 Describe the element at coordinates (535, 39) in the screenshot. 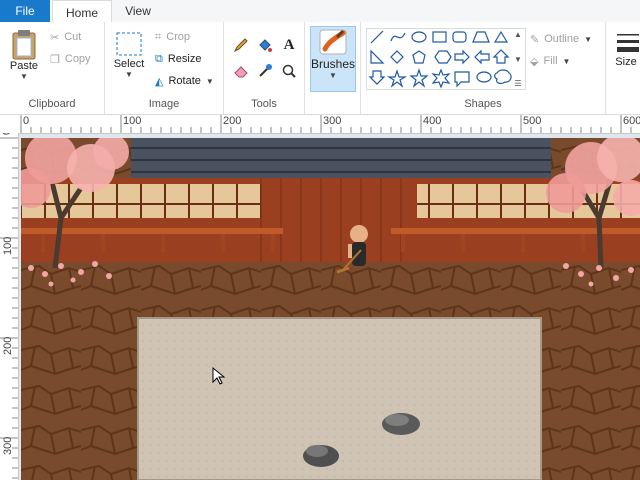

I see `outline-icon: ✎` at that location.